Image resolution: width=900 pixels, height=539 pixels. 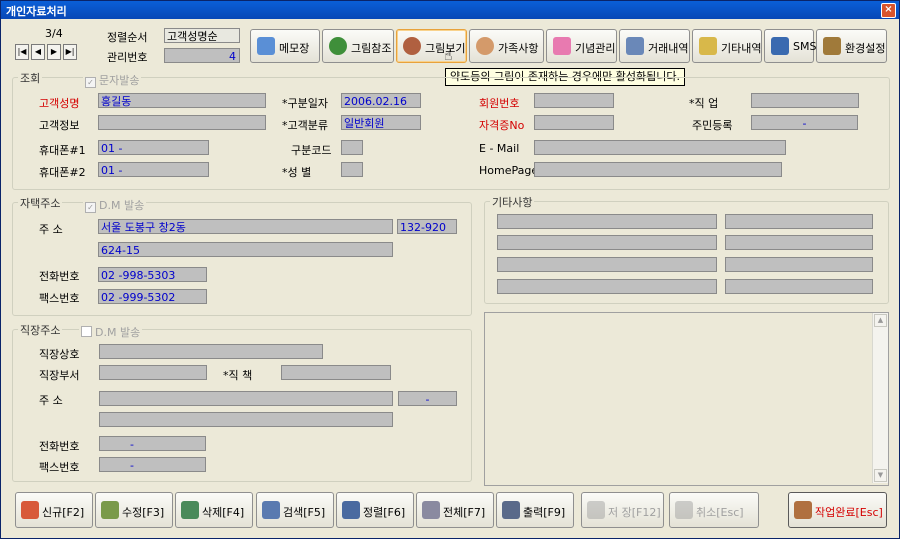 I want to click on picture-ref-button: 그림참조, so click(x=358, y=46).